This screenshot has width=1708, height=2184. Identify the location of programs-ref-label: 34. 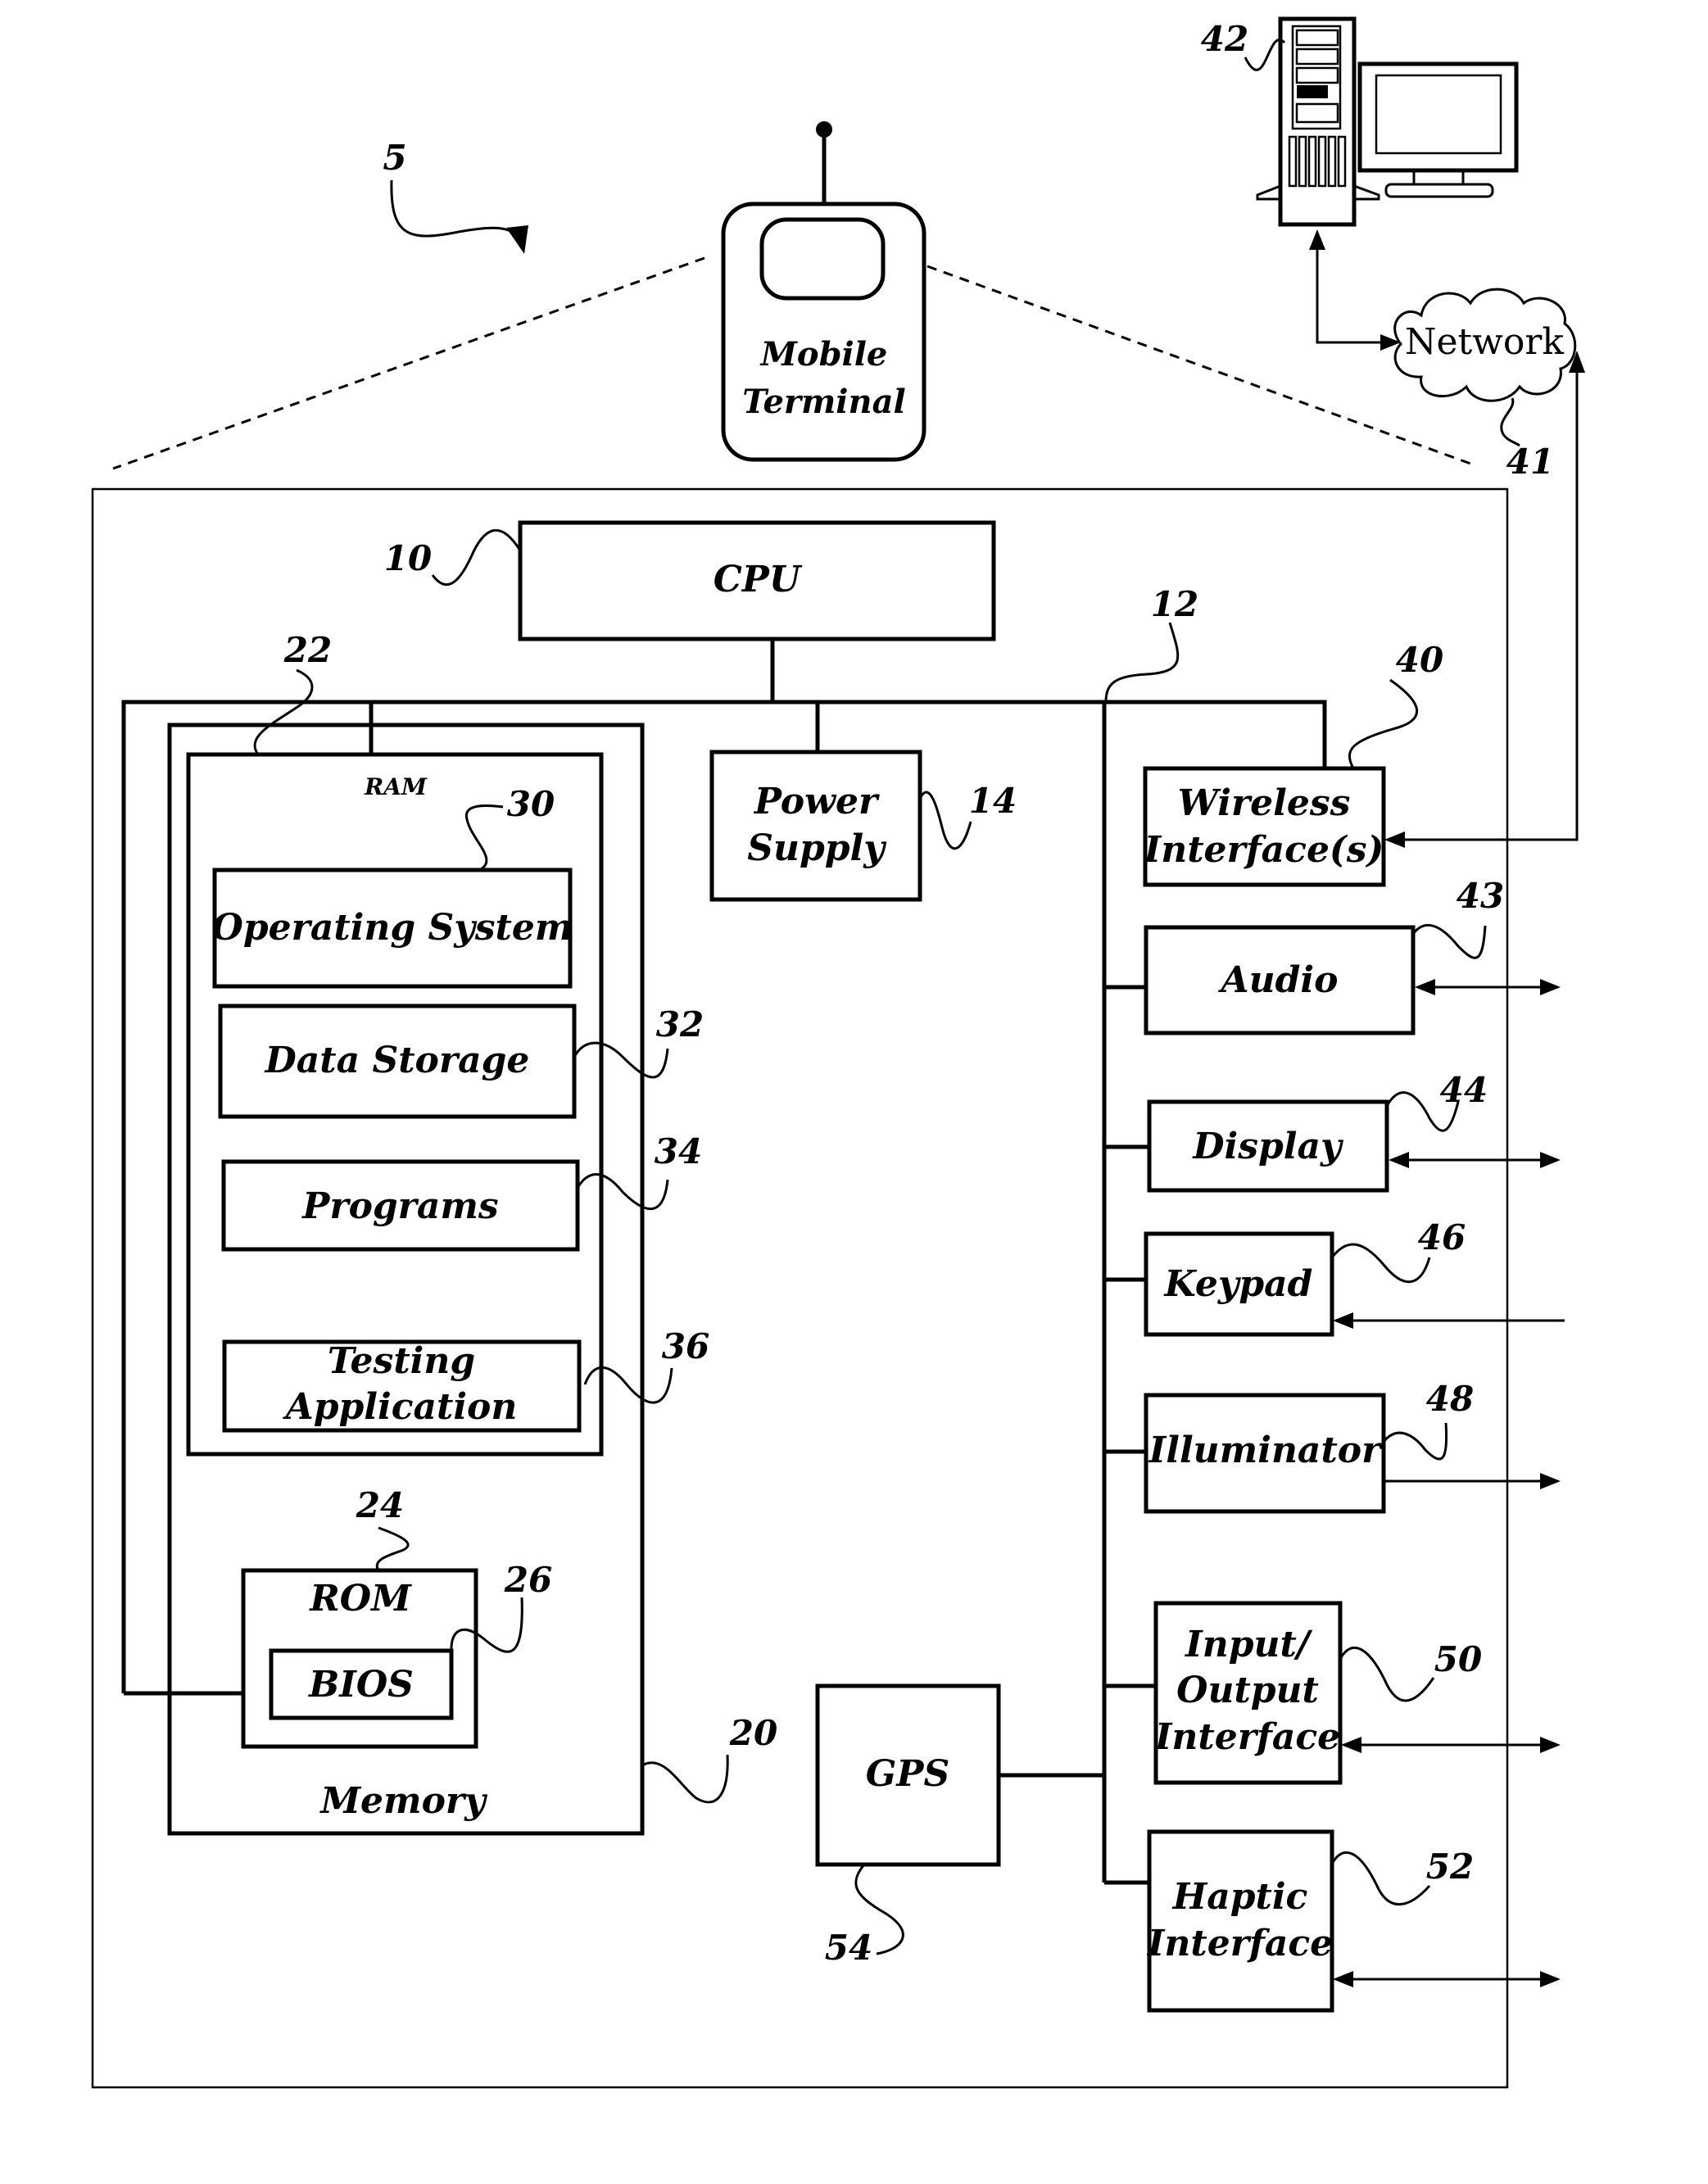
(679, 1151).